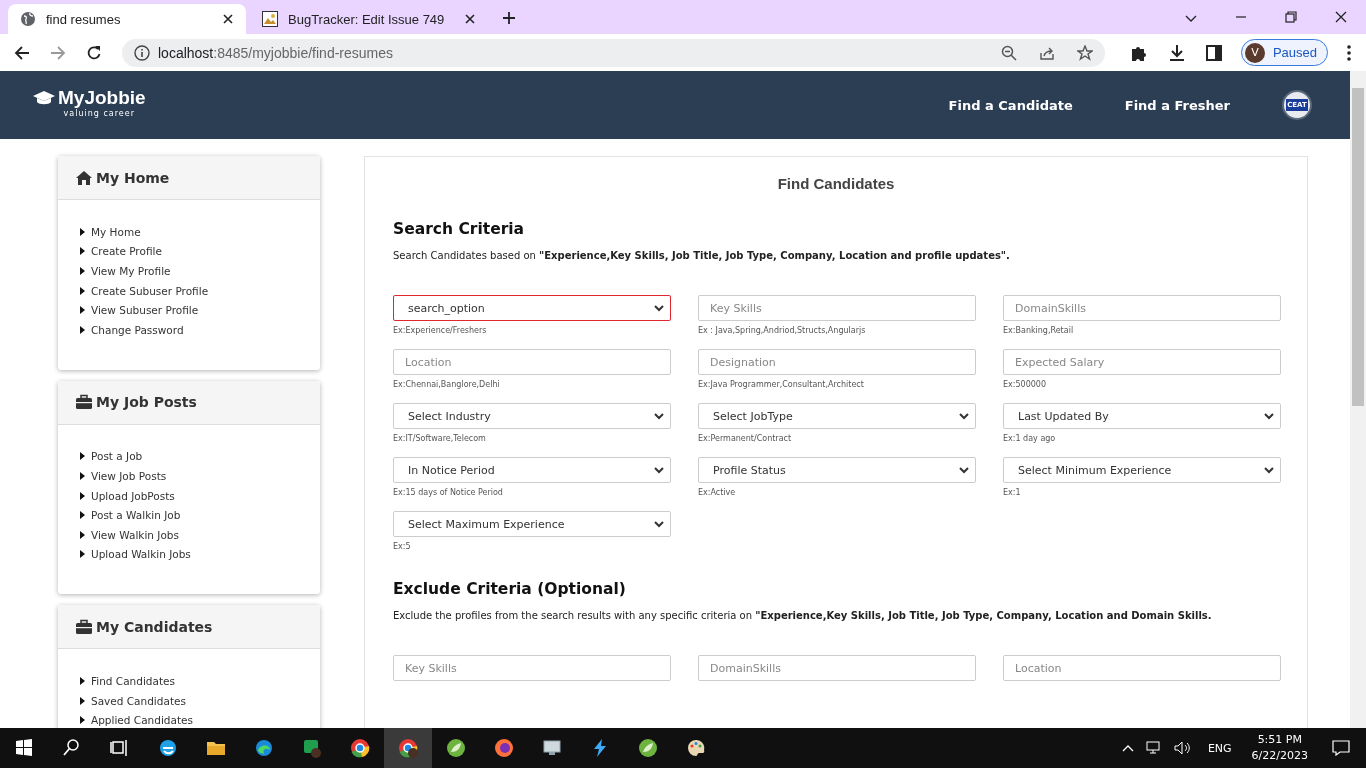 Image resolution: width=1366 pixels, height=768 pixels. I want to click on field-hint: Ex:Experience/Freshers, so click(440, 331).